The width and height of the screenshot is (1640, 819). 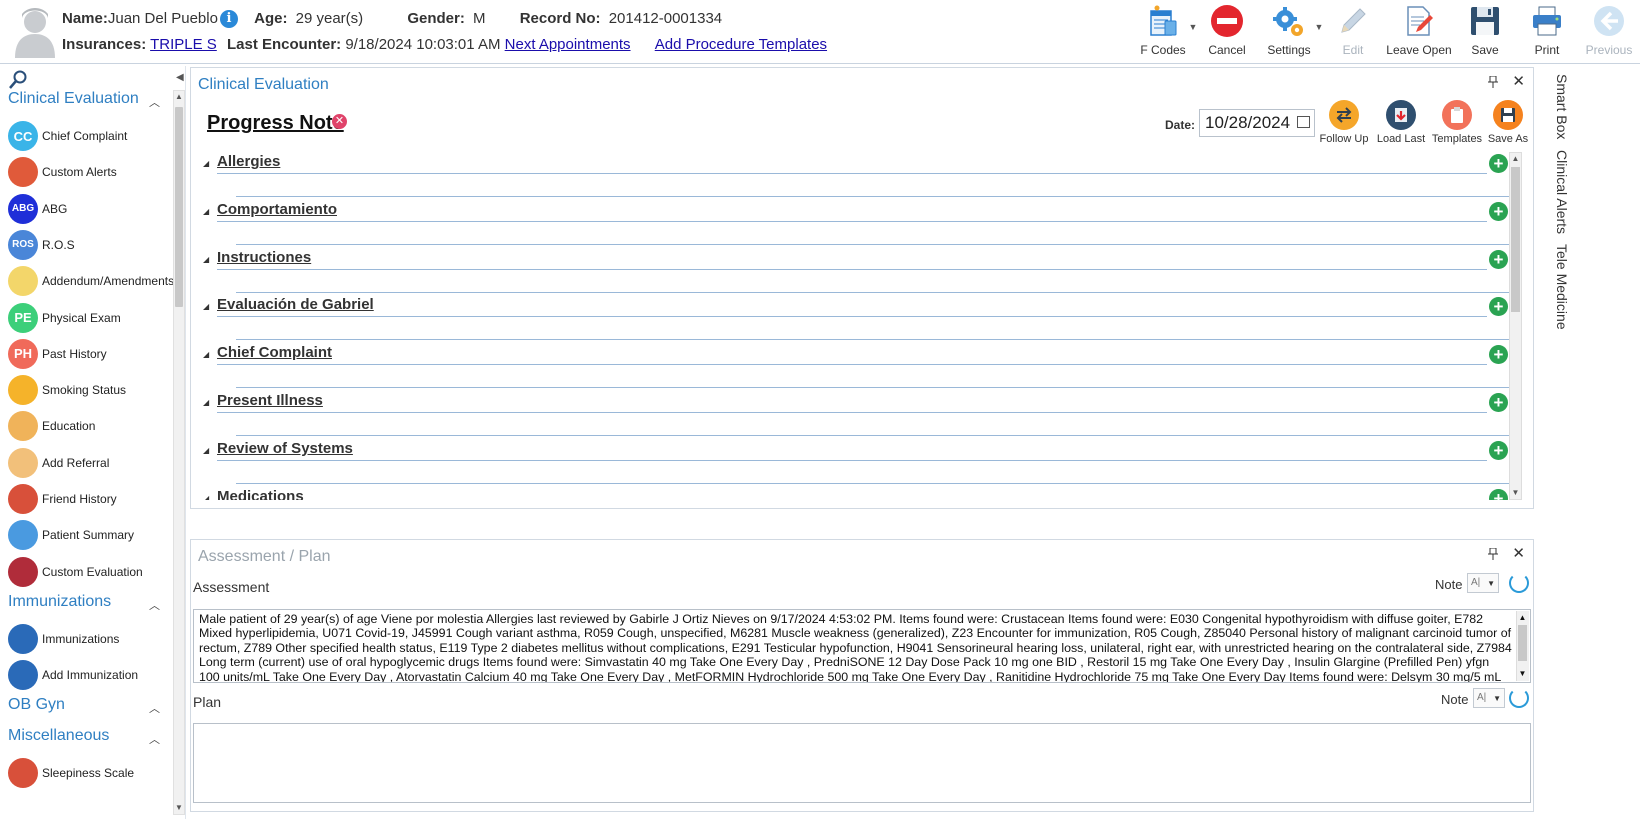 What do you see at coordinates (1609, 32) in the screenshot?
I see `previous-button: Previous` at bounding box center [1609, 32].